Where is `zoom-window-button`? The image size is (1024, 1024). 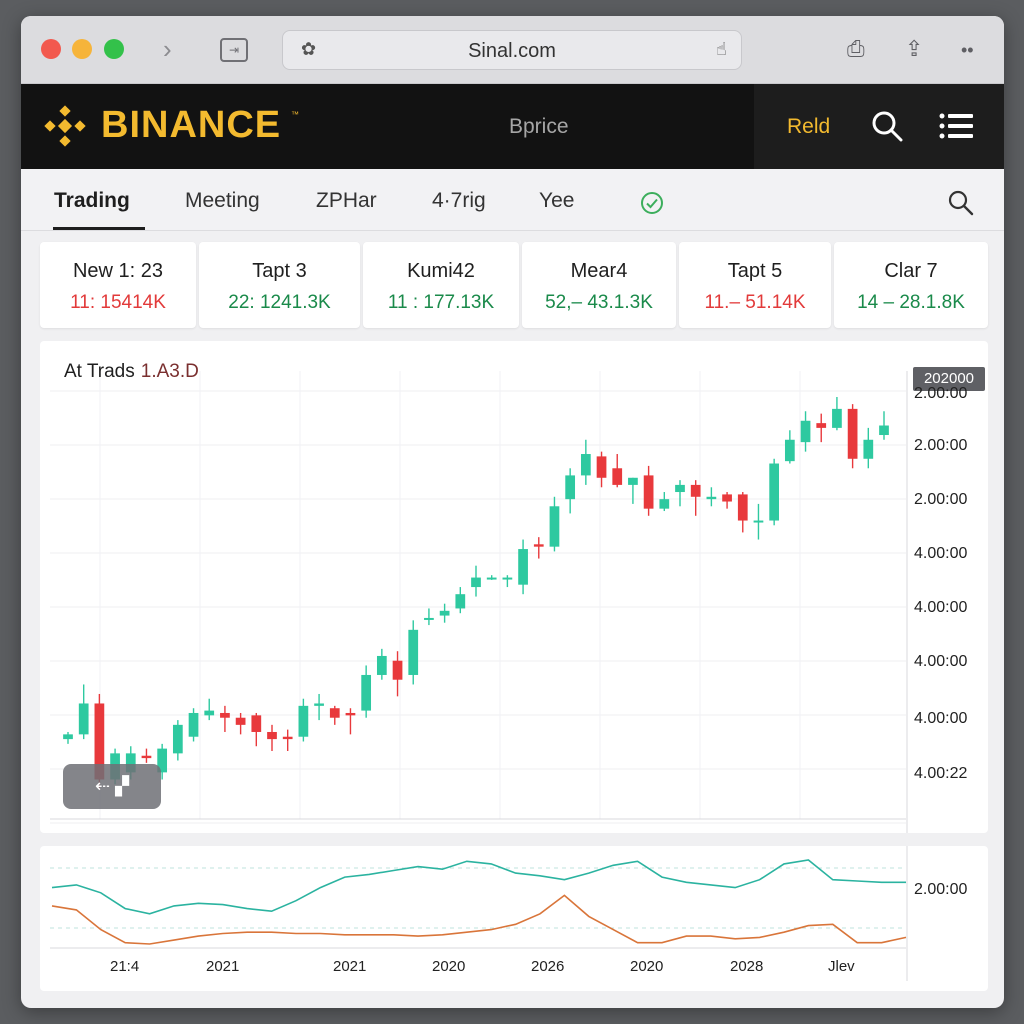 zoom-window-button is located at coordinates (114, 49).